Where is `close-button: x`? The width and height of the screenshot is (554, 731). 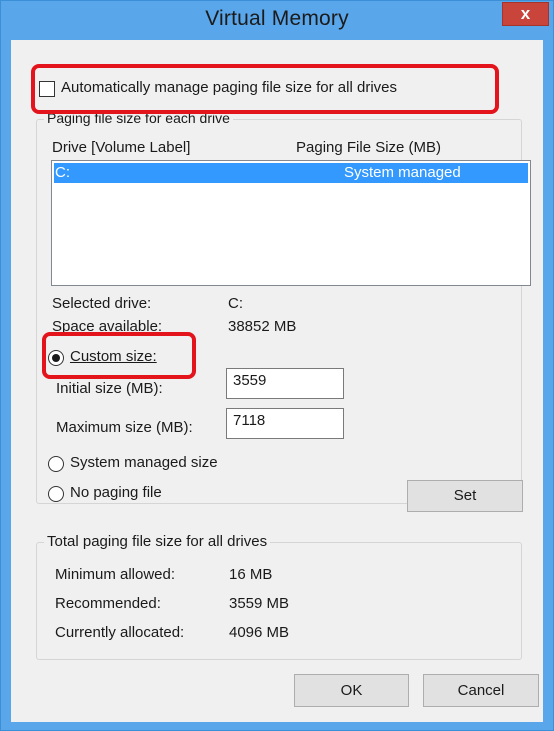 close-button: x is located at coordinates (525, 14).